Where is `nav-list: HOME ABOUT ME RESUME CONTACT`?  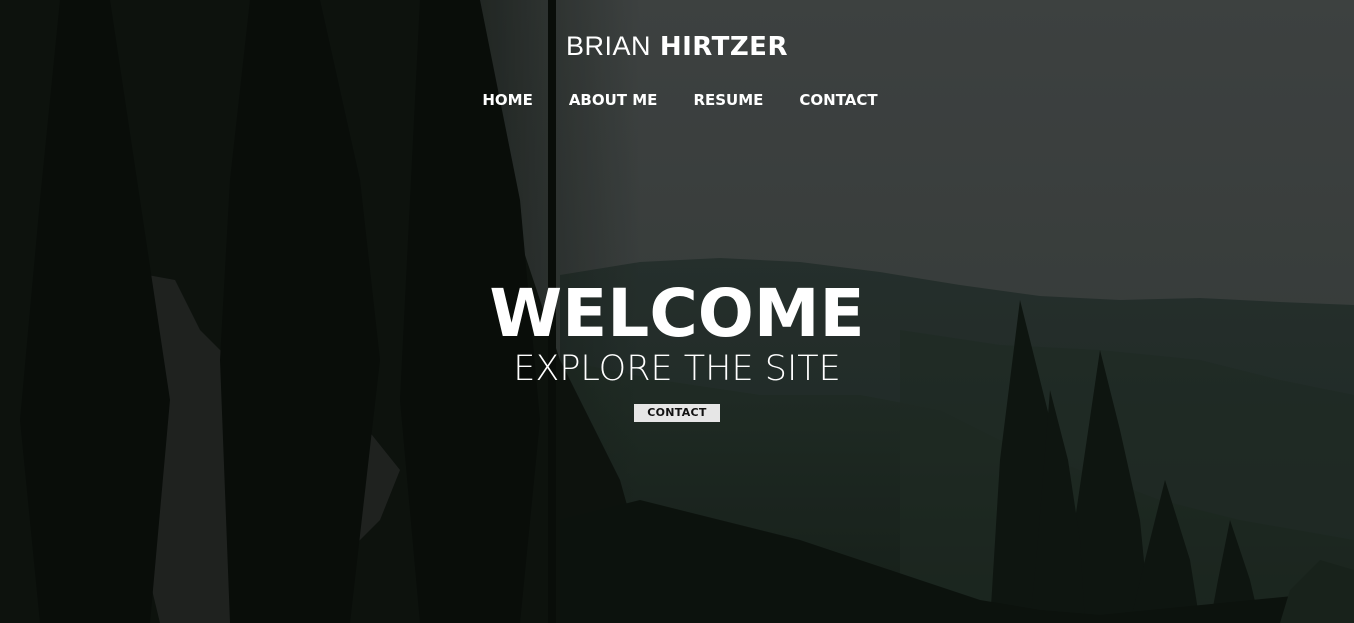
nav-list: HOME ABOUT ME RESUME CONTACT is located at coordinates (679, 100).